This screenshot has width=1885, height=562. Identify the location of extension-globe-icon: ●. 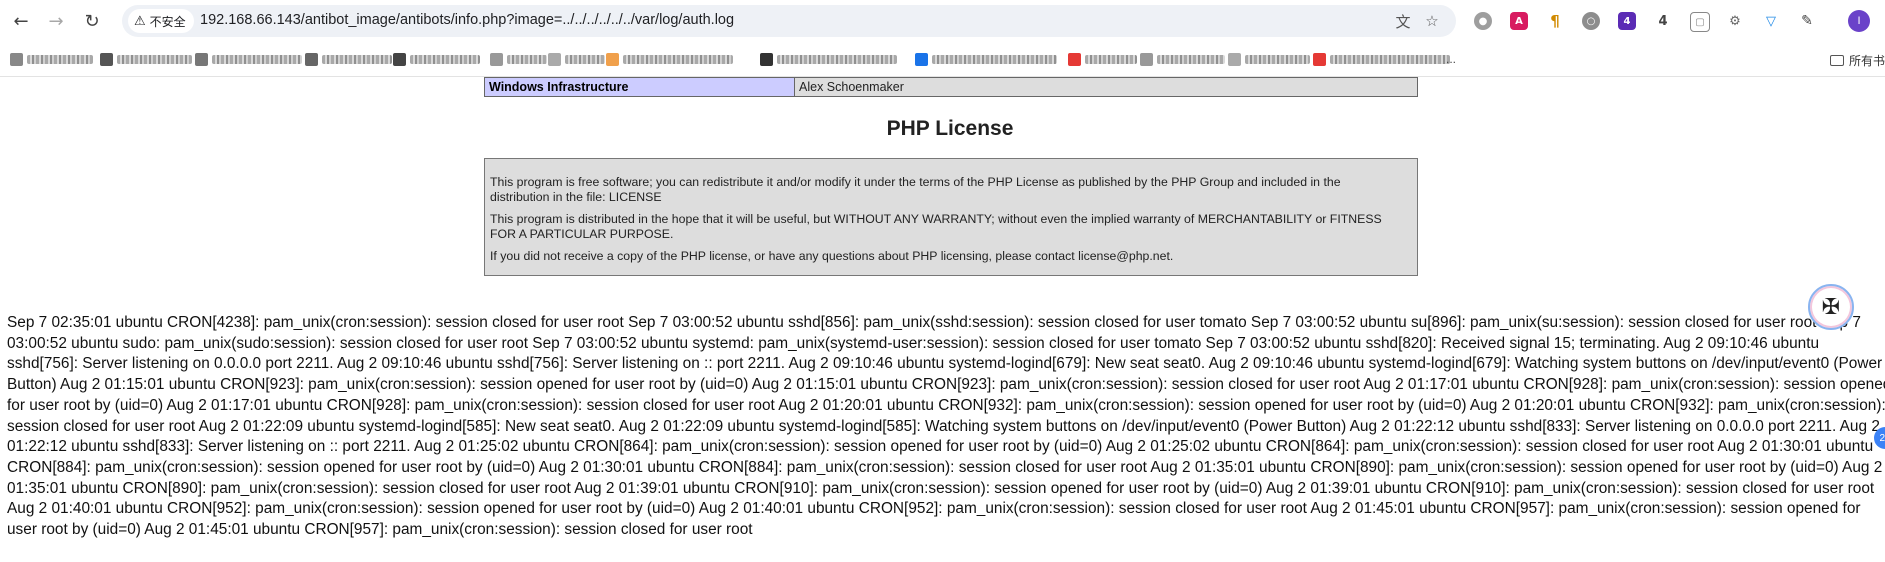
(1483, 21).